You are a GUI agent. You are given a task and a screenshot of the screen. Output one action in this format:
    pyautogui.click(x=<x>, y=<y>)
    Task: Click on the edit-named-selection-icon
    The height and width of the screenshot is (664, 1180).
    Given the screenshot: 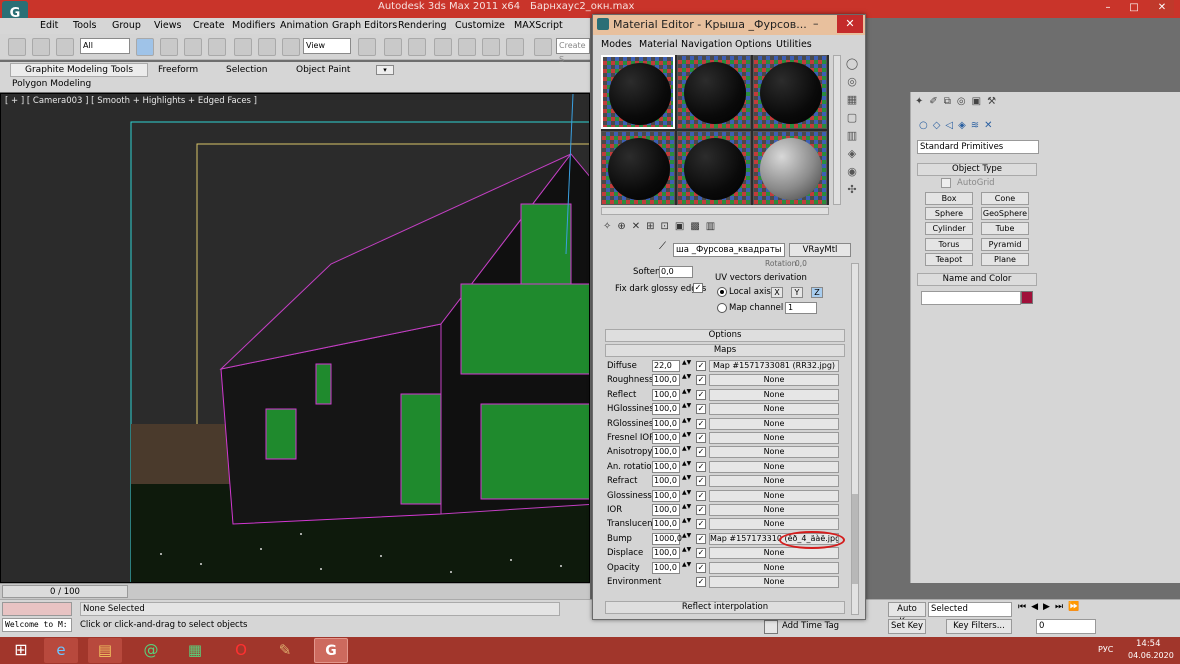 What is the action you would take?
    pyautogui.click(x=543, y=47)
    